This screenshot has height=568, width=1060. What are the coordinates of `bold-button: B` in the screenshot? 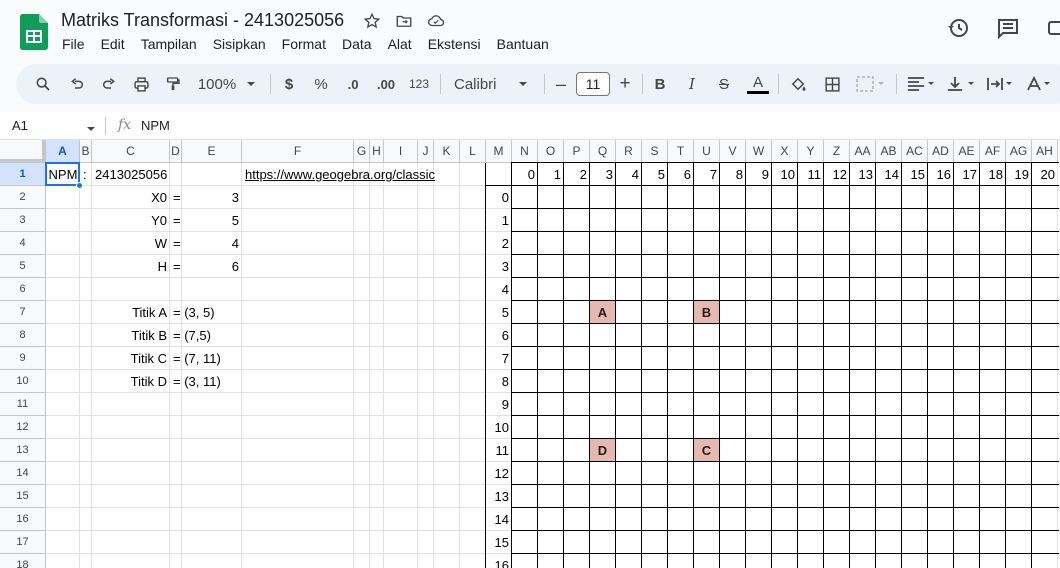 It's located at (660, 84).